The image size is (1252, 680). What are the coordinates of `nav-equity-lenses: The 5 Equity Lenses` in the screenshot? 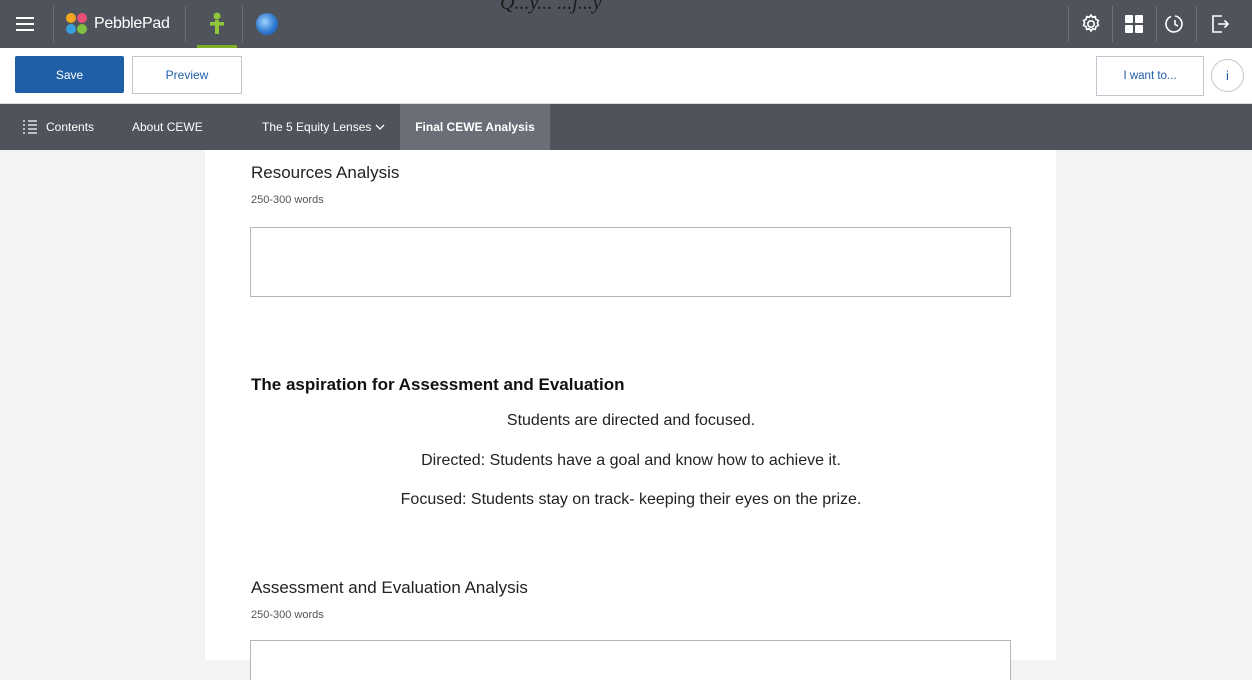 It's located at (323, 127).